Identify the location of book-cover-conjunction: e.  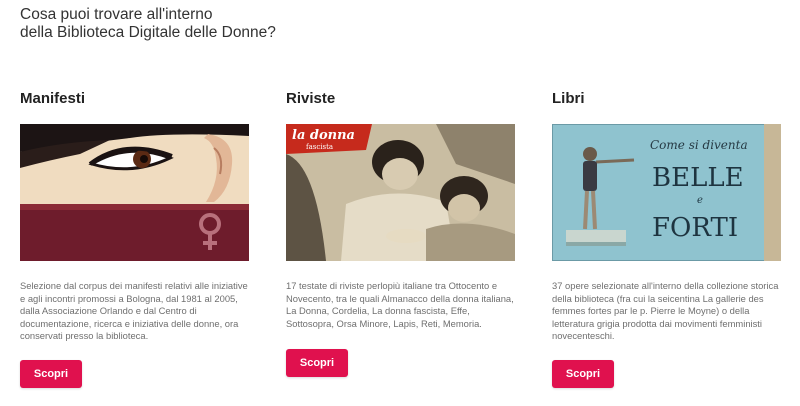
(700, 200).